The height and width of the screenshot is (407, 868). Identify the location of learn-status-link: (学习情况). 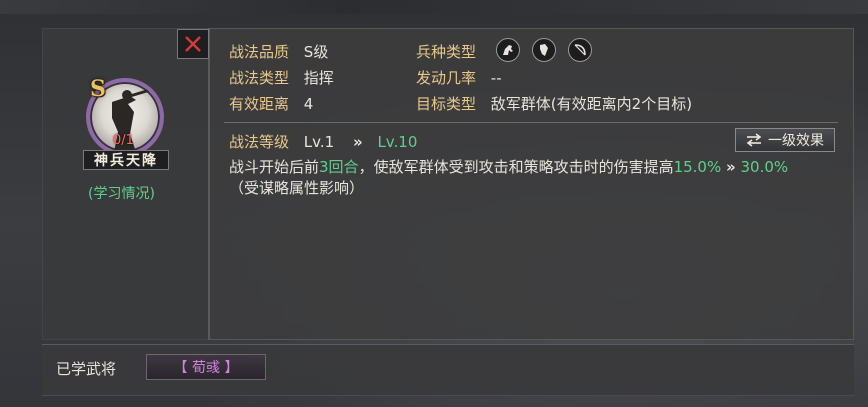
(121, 193).